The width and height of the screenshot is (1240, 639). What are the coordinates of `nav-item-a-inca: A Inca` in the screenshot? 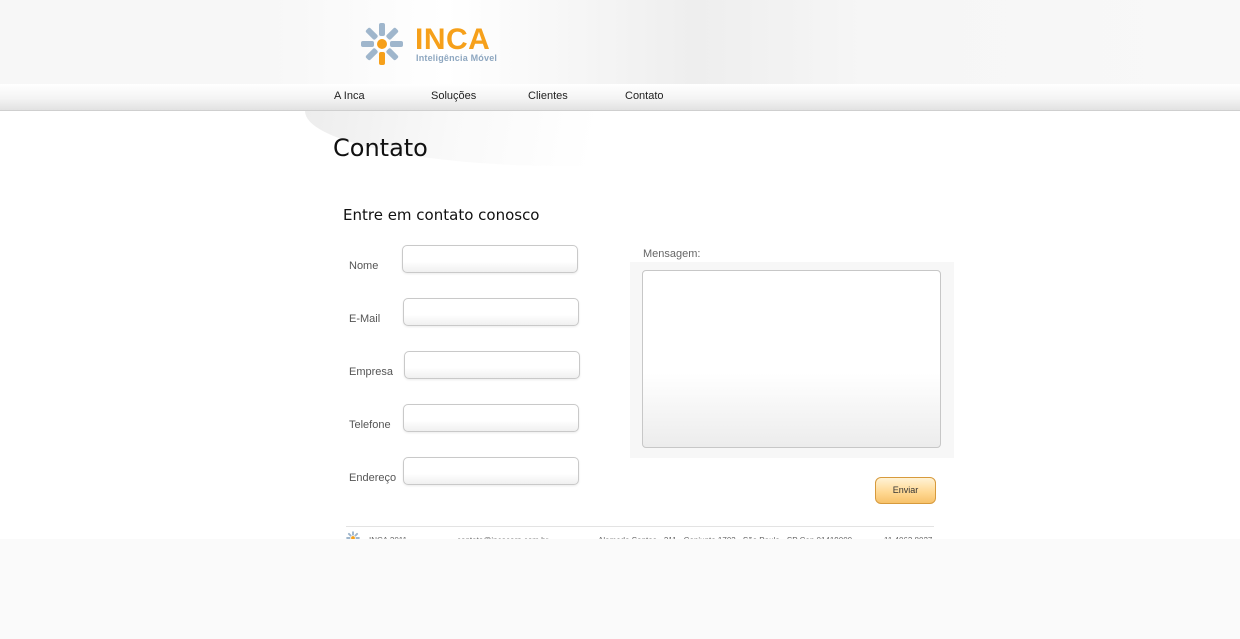 It's located at (349, 96).